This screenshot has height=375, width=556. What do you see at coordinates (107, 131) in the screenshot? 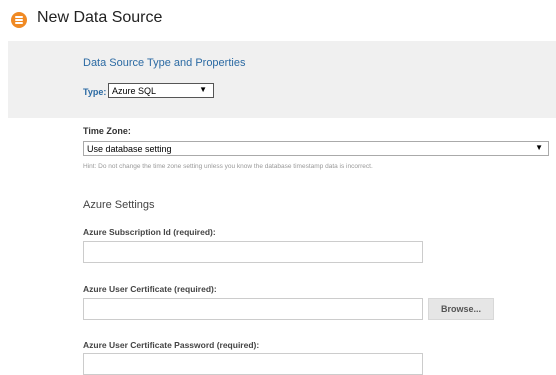
I see `timezone-label: Time Zone:` at bounding box center [107, 131].